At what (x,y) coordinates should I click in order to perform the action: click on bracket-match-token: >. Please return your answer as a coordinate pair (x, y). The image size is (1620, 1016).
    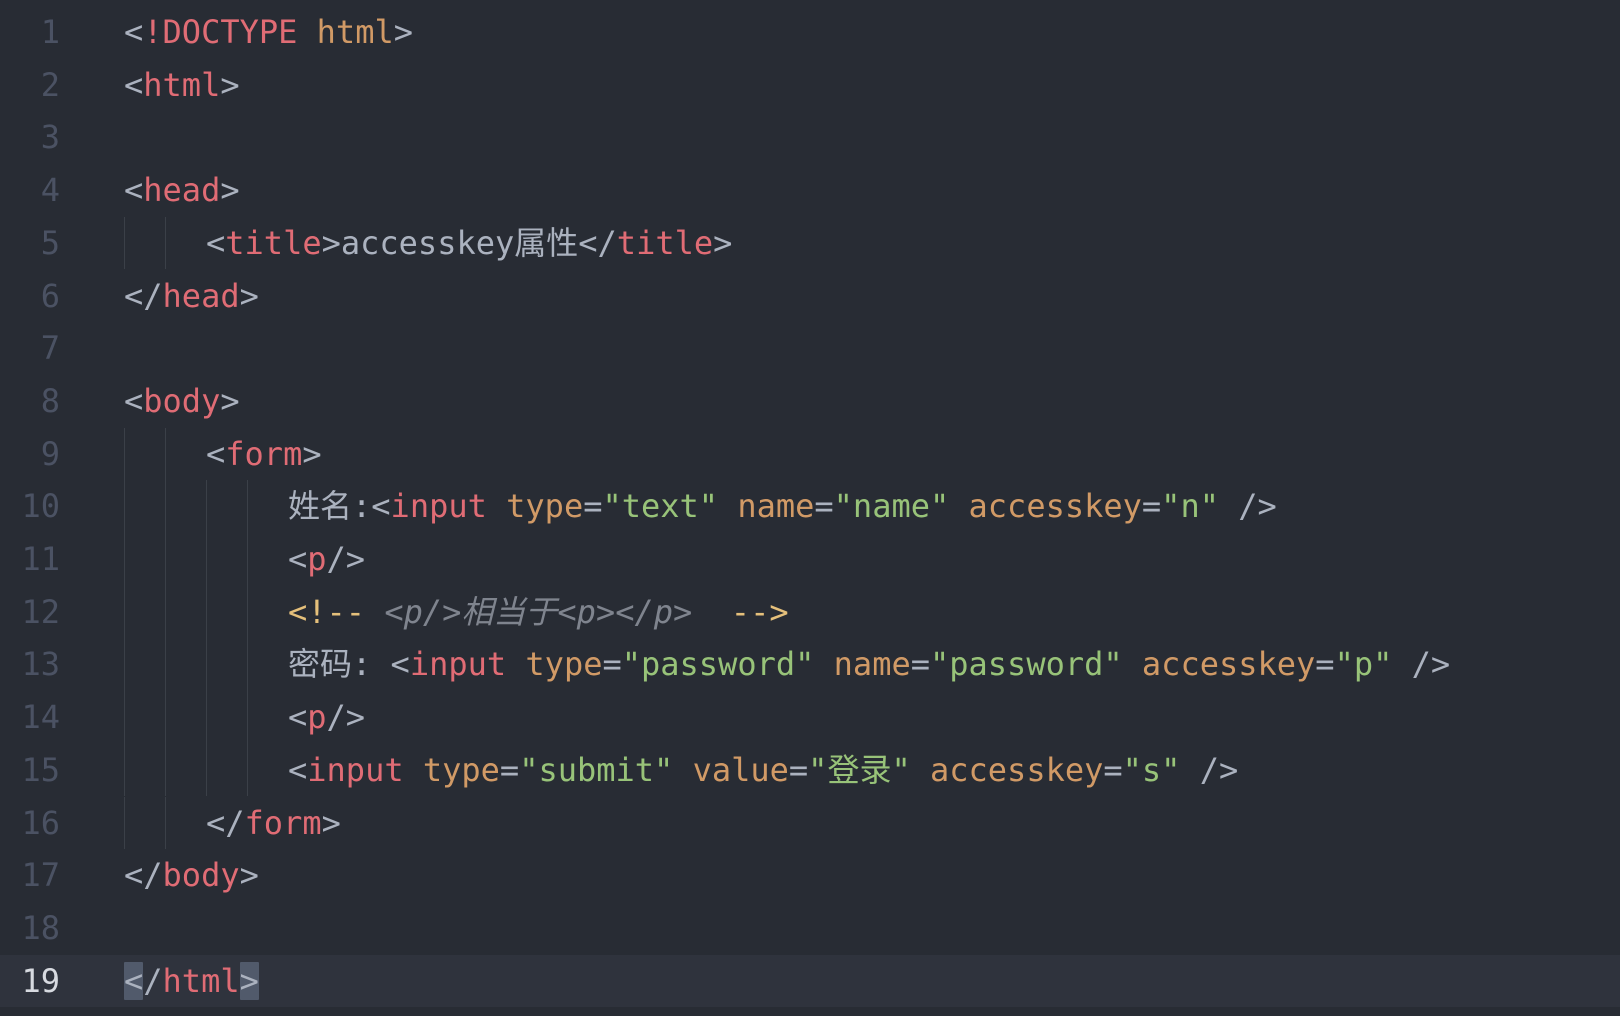
    Looking at the image, I should click on (249, 980).